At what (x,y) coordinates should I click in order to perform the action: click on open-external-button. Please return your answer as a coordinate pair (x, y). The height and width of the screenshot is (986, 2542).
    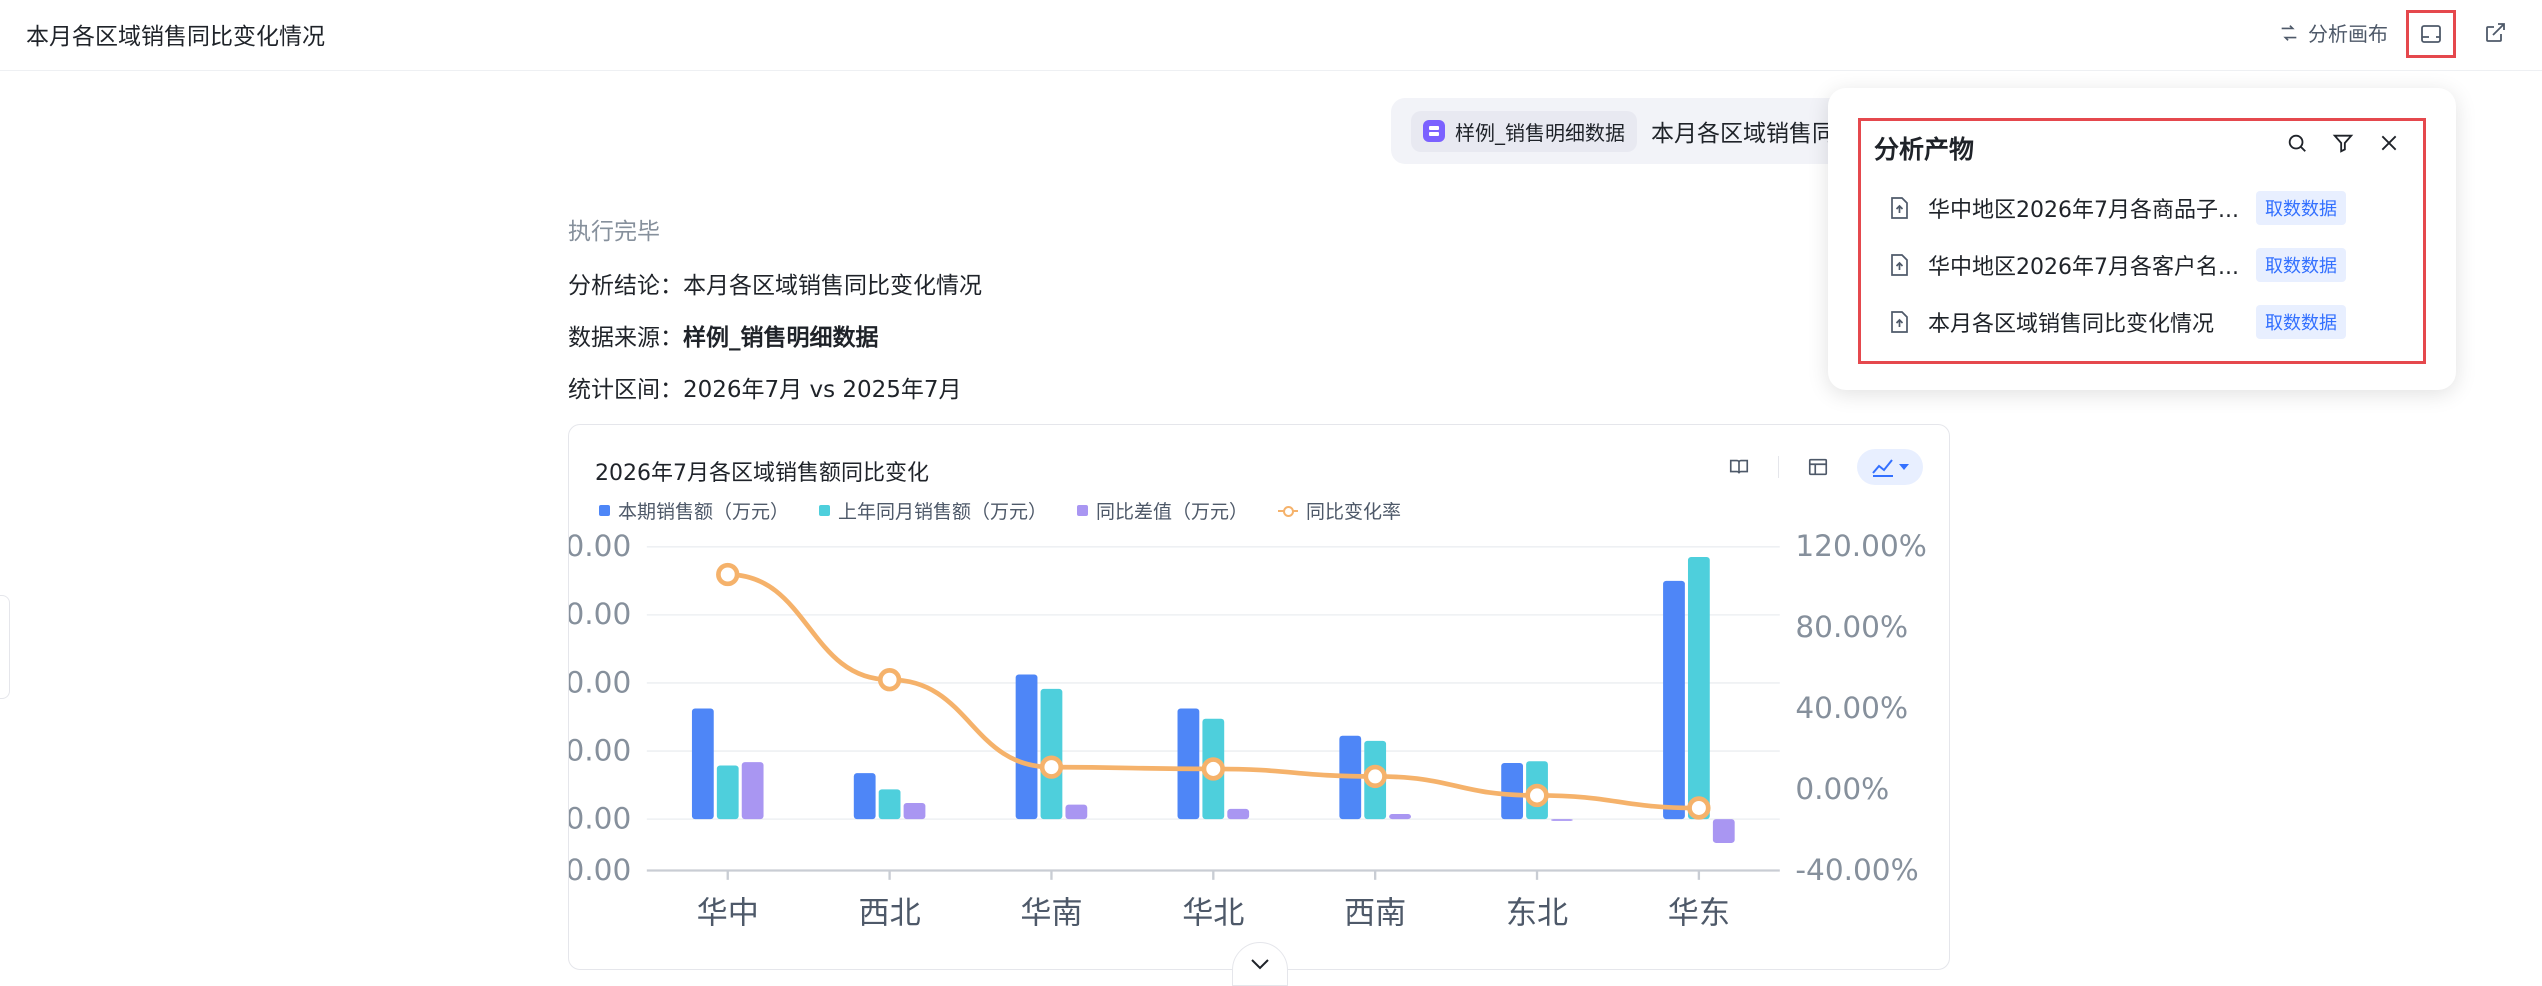
    Looking at the image, I should click on (2495, 33).